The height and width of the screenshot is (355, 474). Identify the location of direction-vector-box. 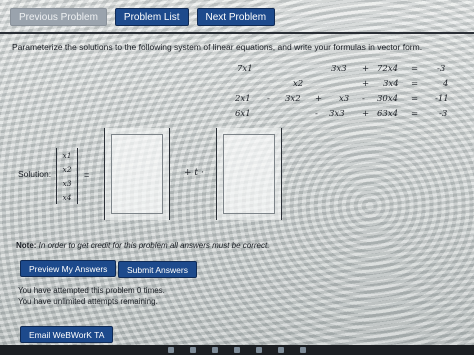
(249, 174).